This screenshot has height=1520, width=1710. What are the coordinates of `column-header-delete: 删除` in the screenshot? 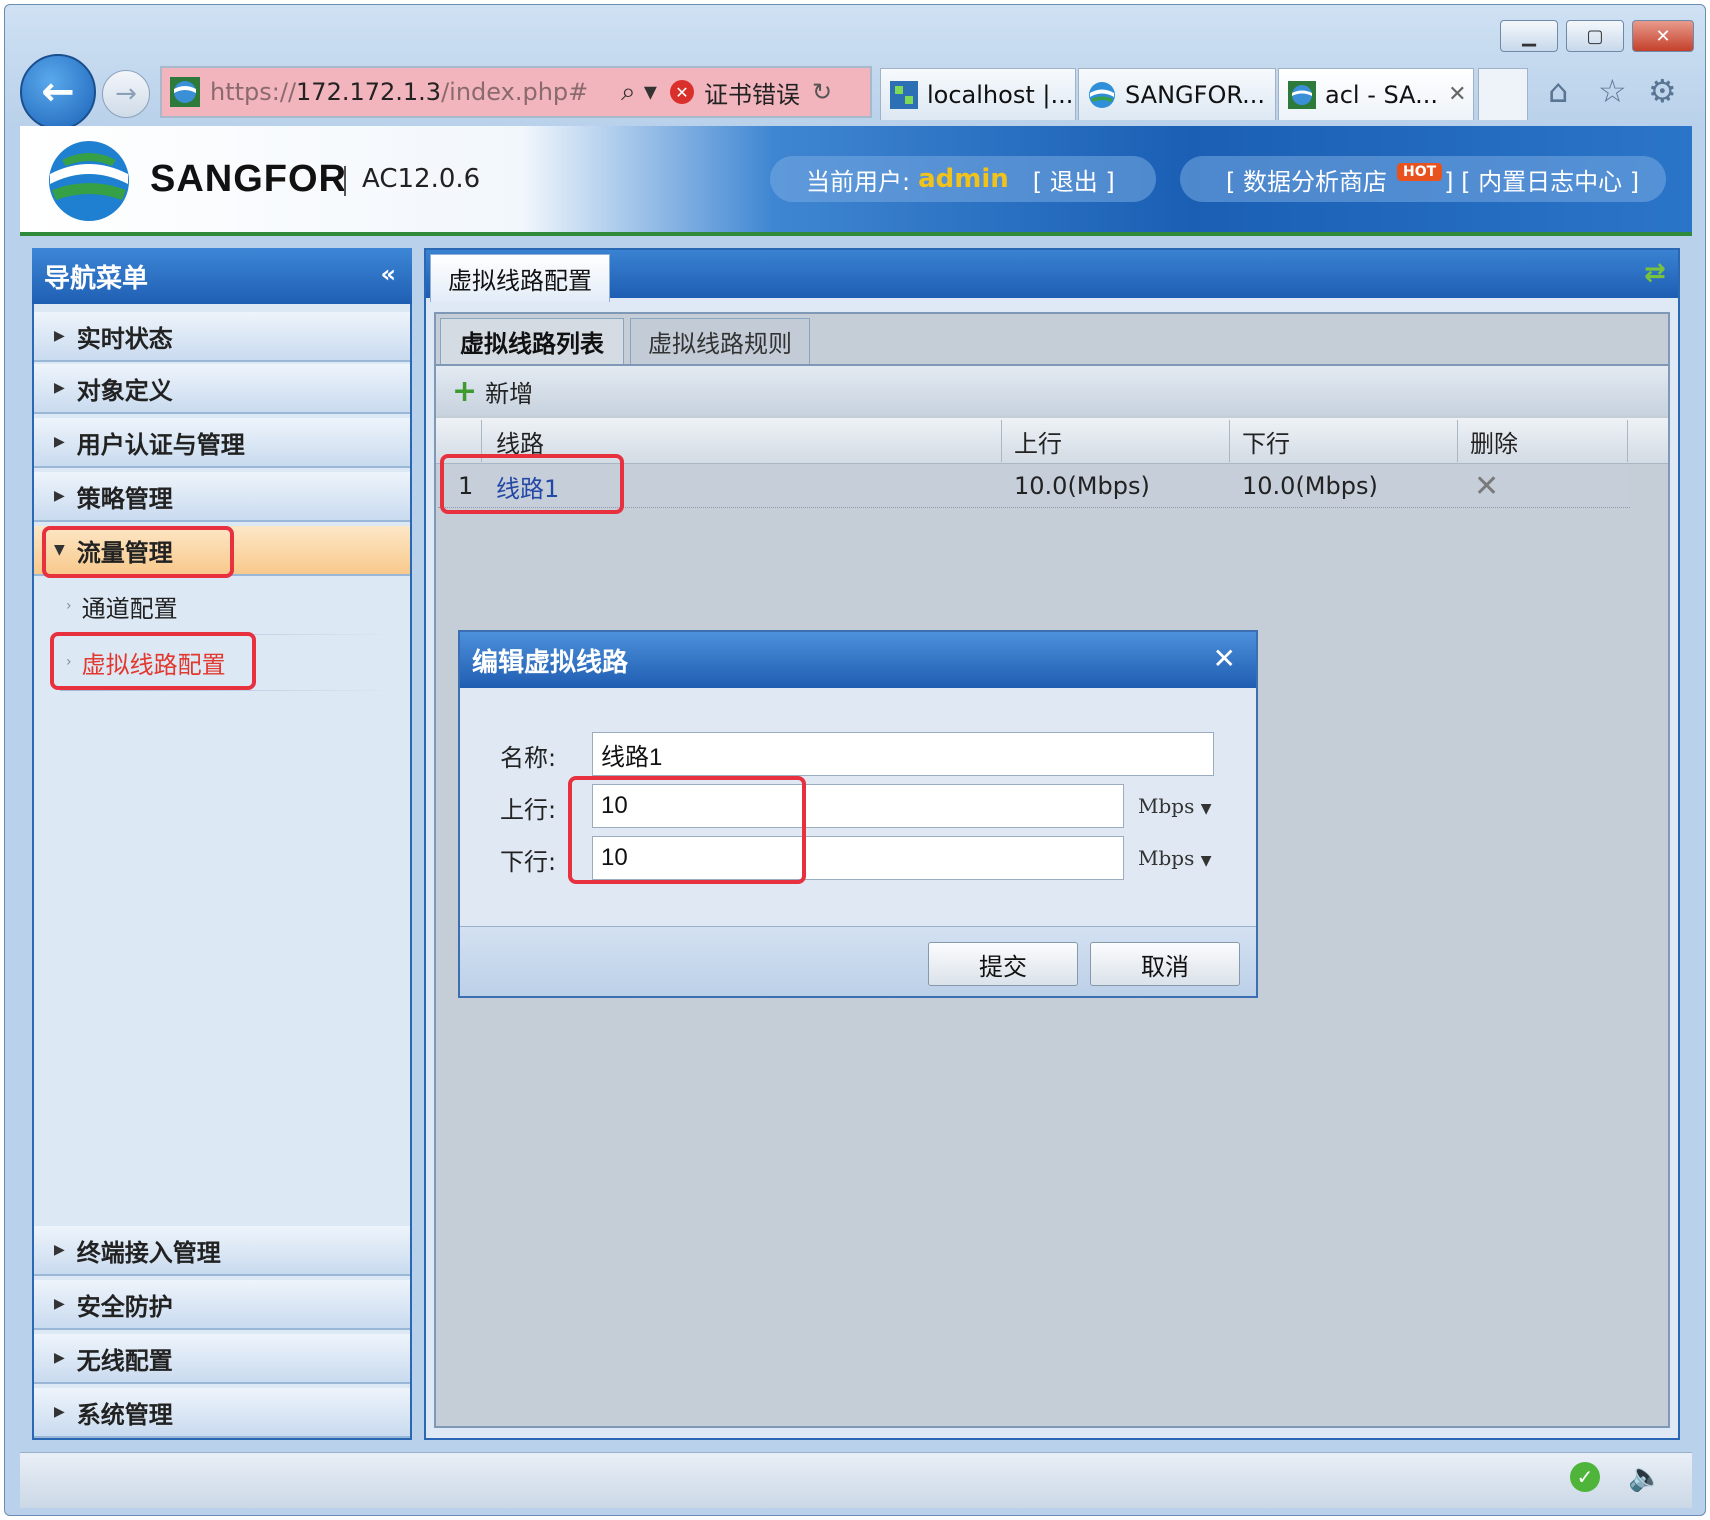 It's located at (1543, 441).